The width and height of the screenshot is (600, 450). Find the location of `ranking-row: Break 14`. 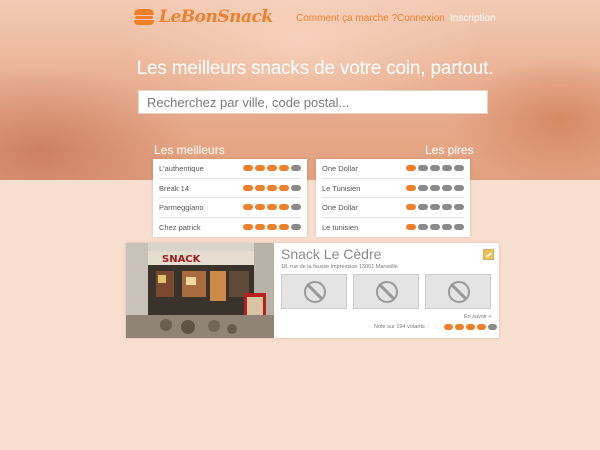

ranking-row: Break 14 is located at coordinates (230, 188).